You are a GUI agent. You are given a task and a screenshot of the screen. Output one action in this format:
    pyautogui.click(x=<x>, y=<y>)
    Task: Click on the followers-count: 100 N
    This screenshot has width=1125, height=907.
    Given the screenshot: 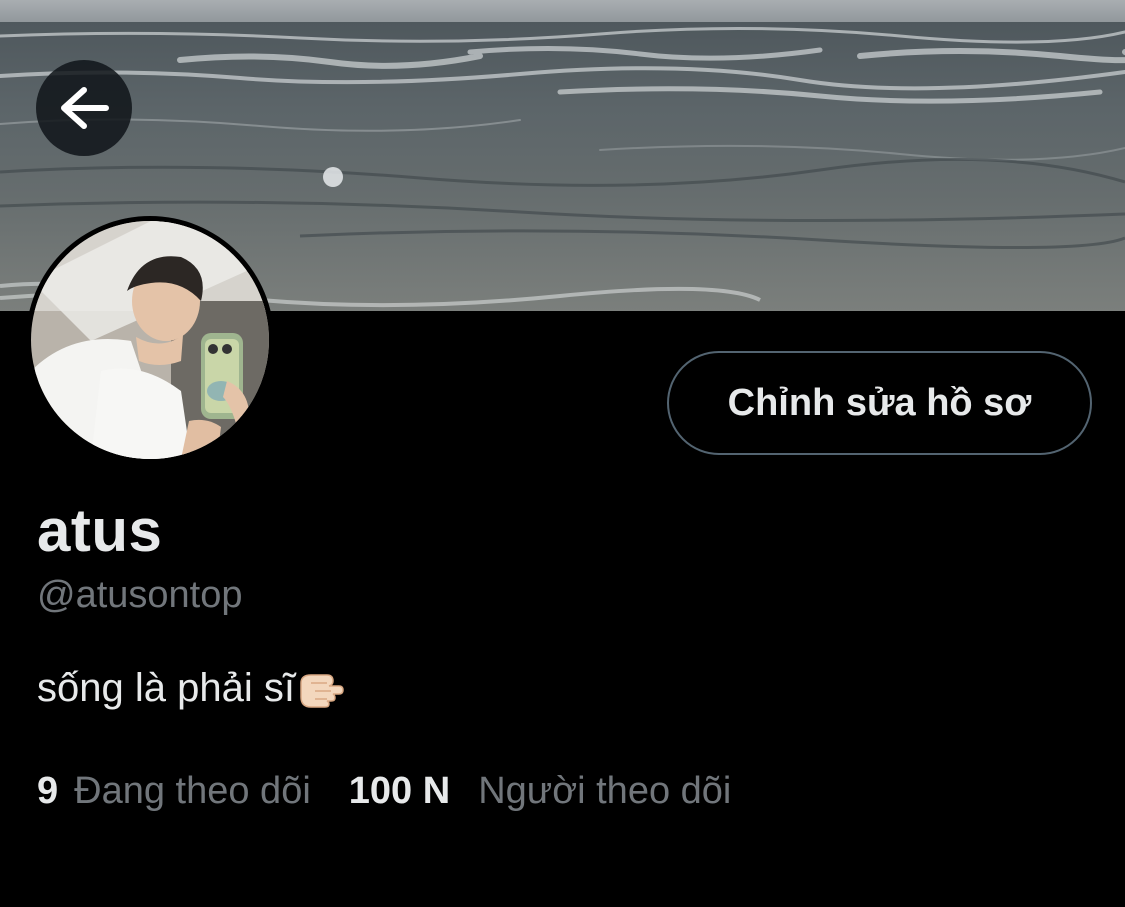 What is the action you would take?
    pyautogui.click(x=399, y=791)
    